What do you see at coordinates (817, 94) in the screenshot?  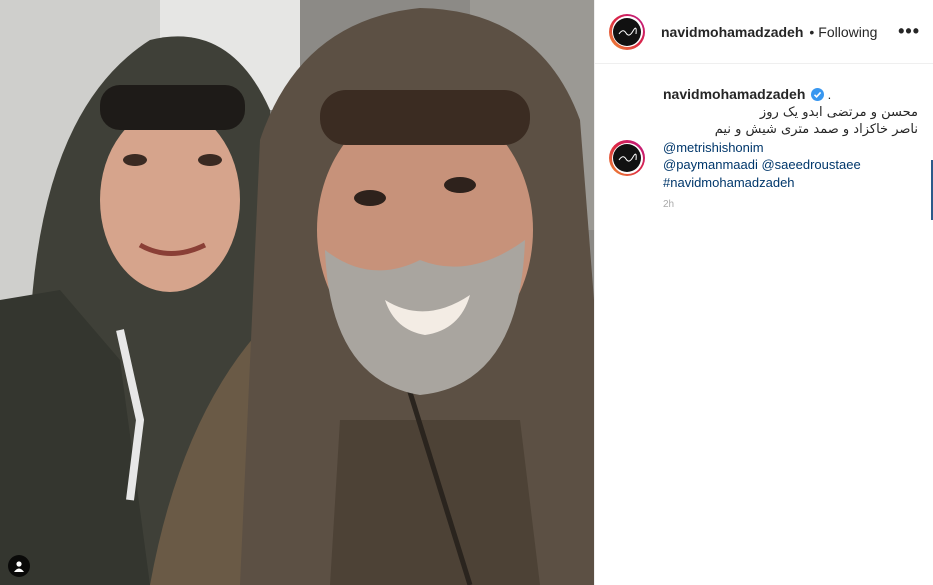 I see `verified-badge-icon` at bounding box center [817, 94].